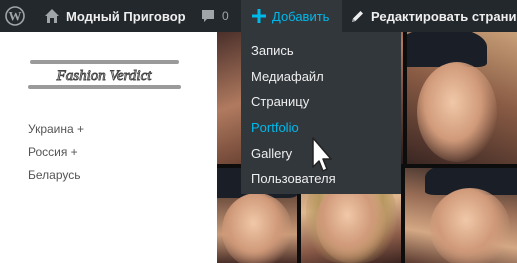 This screenshot has width=517, height=263. What do you see at coordinates (321, 102) in the screenshot?
I see `menu-item-page: Страницу` at bounding box center [321, 102].